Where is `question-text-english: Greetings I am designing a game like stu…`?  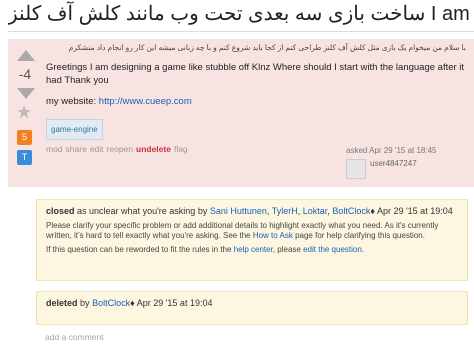 question-text-english: Greetings I am designing a game like stu… is located at coordinates (255, 74).